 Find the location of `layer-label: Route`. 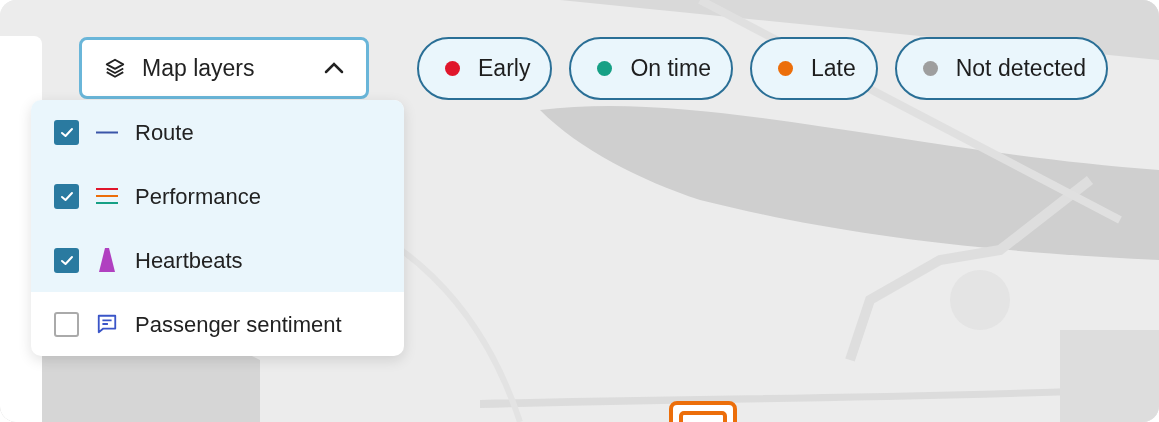

layer-label: Route is located at coordinates (164, 132).